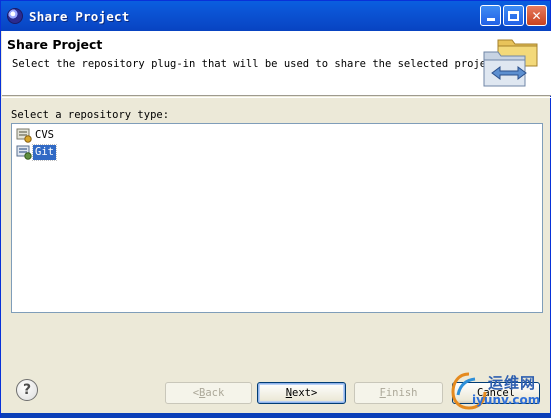 This screenshot has width=551, height=418. Describe the element at coordinates (55, 44) in the screenshot. I see `banner-title: Share Project` at that location.